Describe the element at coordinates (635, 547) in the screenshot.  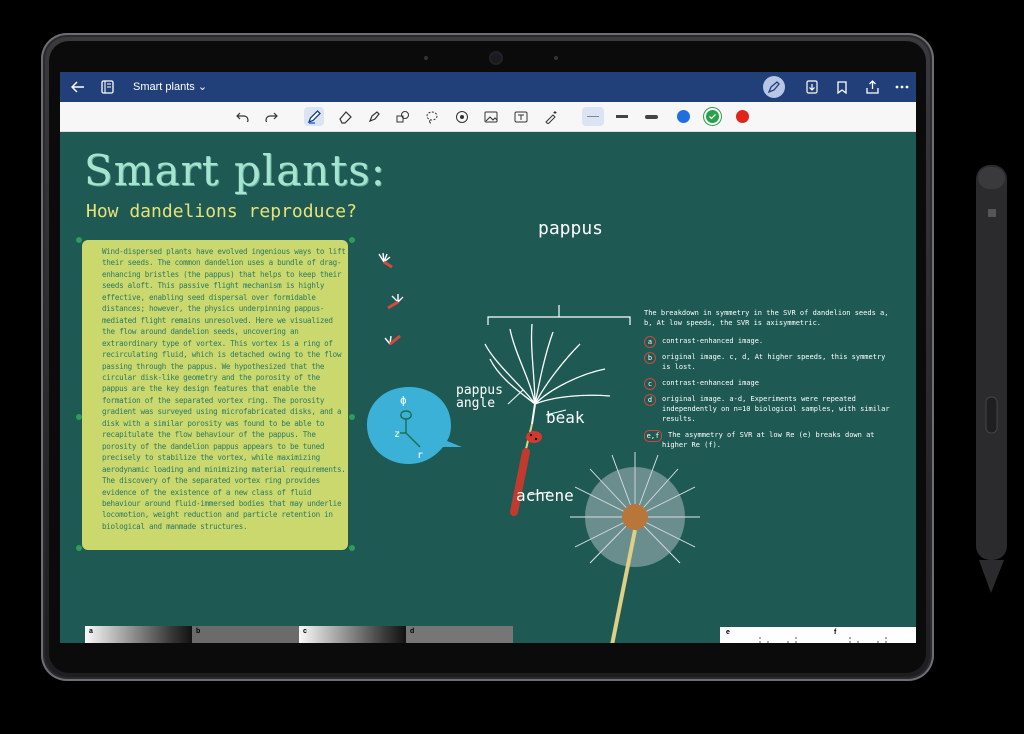
I see `dandelion-puffball` at that location.